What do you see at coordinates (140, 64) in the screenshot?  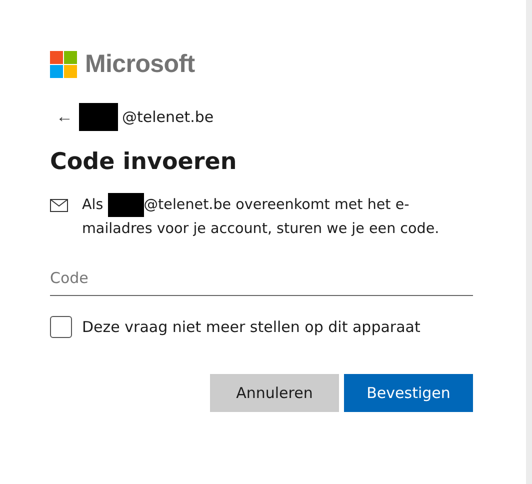 I see `brand-name: Microsoft` at bounding box center [140, 64].